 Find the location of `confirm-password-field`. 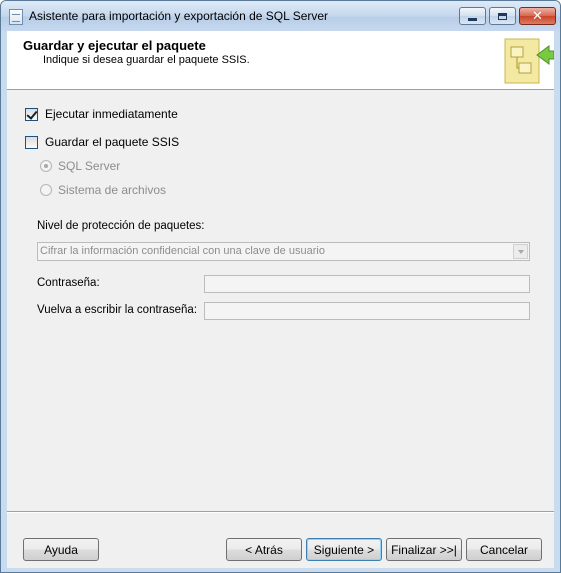

confirm-password-field is located at coordinates (367, 311).